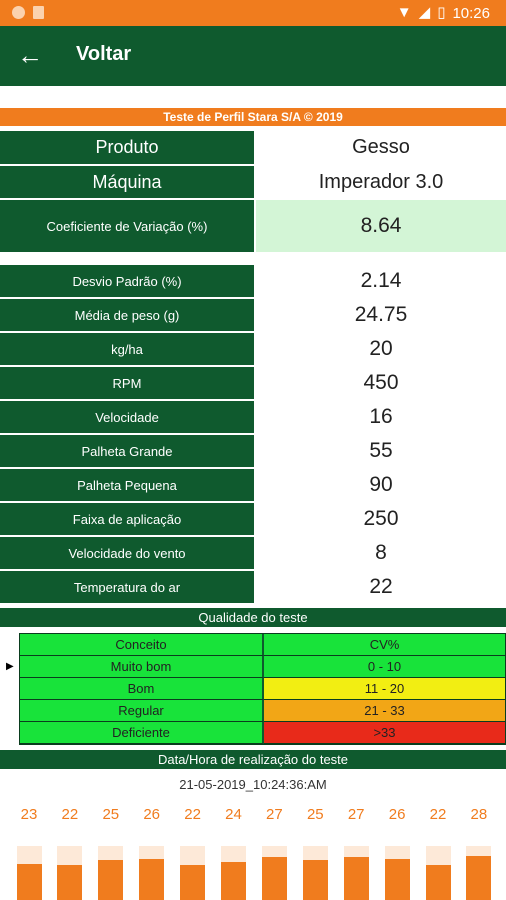  I want to click on datetime-title: Data/Hora de realização do teste, so click(253, 759).